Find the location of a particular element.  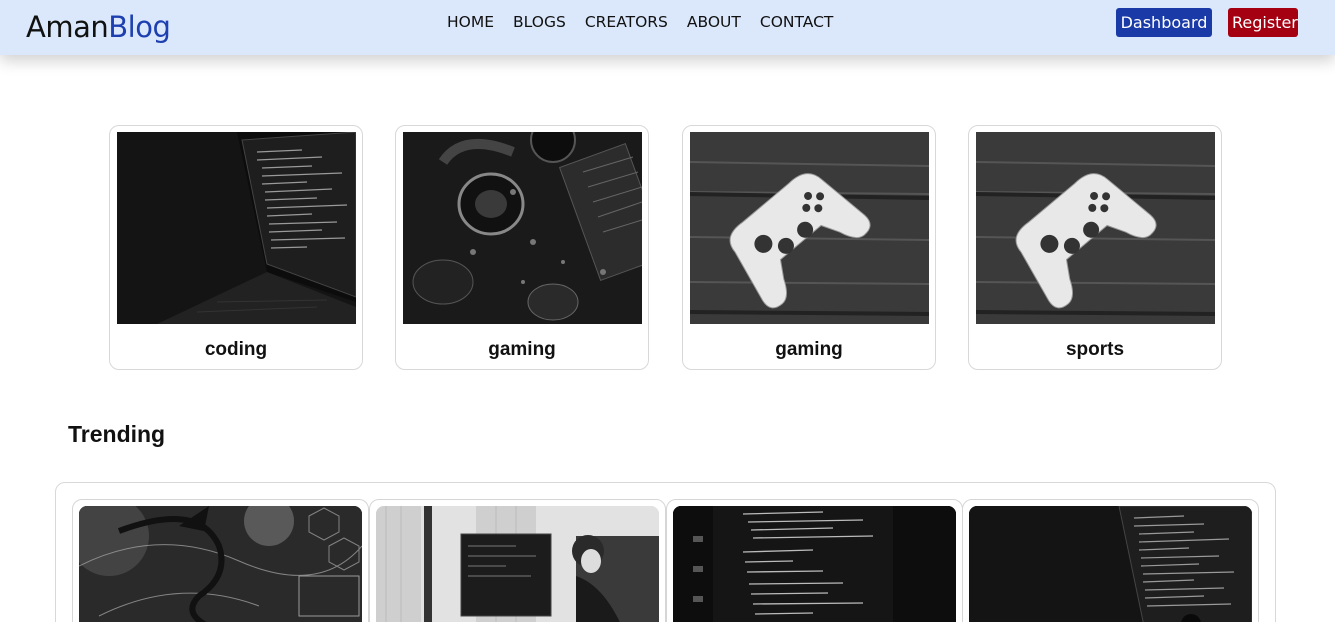

register-button: Register is located at coordinates (1263, 22).